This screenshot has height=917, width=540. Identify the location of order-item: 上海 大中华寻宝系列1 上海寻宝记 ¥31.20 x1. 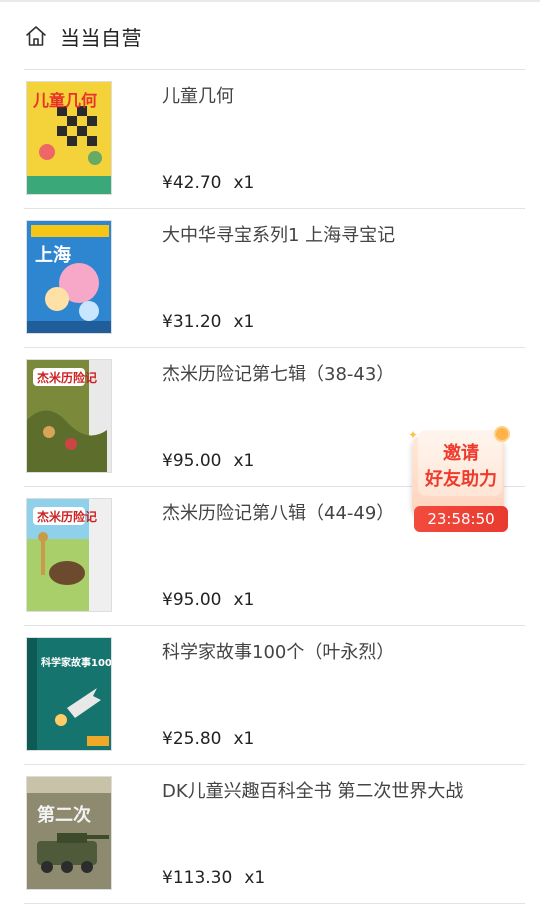
(274, 277).